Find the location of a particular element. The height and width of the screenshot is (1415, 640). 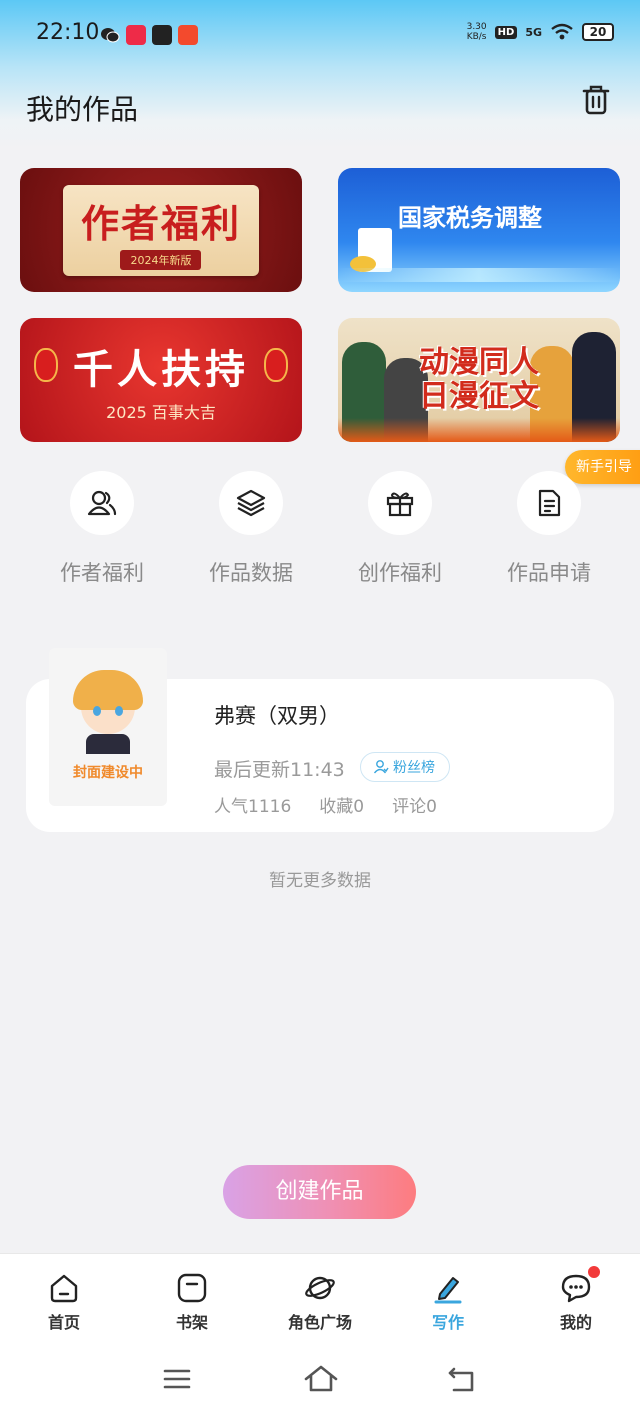

work-updated-time: 最后更新11:43 is located at coordinates (279, 770).